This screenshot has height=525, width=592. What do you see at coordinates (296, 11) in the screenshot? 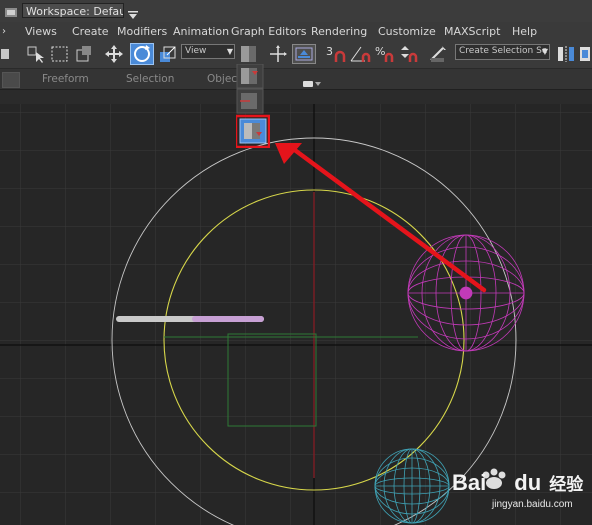
I see `title-bar: Workspace: Default` at bounding box center [296, 11].